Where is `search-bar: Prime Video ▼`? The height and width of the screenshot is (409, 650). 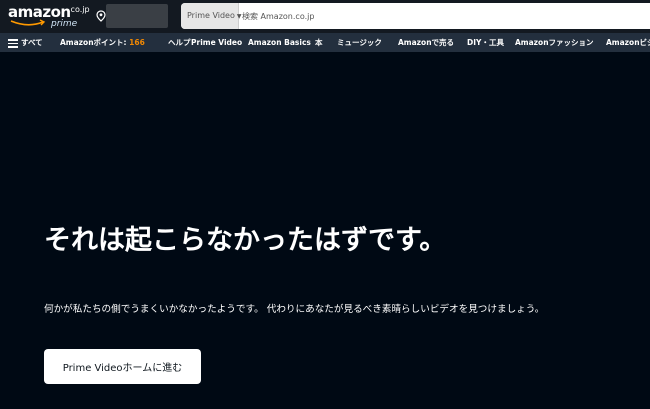
search-bar: Prime Video ▼ is located at coordinates (415, 16).